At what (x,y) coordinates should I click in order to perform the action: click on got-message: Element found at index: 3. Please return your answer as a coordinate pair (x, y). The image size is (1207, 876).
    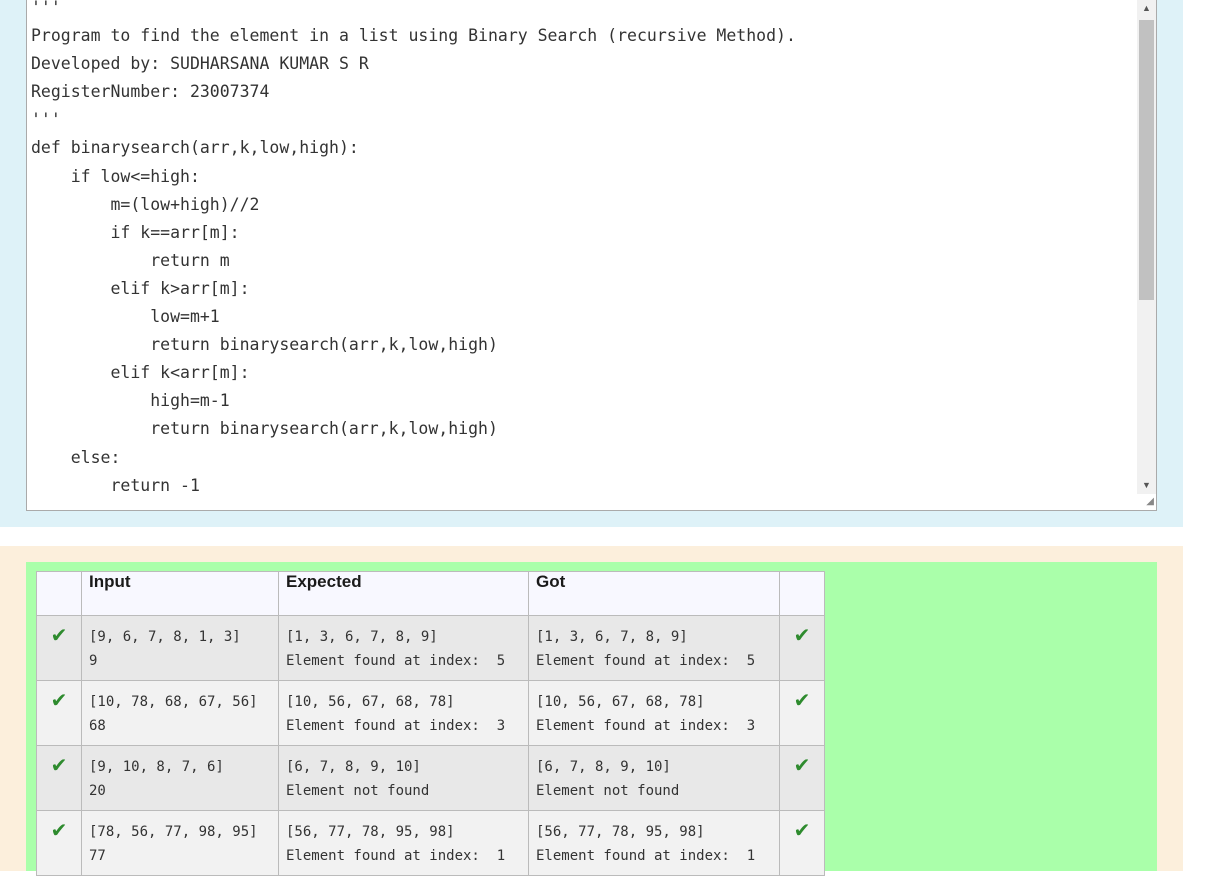
    Looking at the image, I should click on (646, 726).